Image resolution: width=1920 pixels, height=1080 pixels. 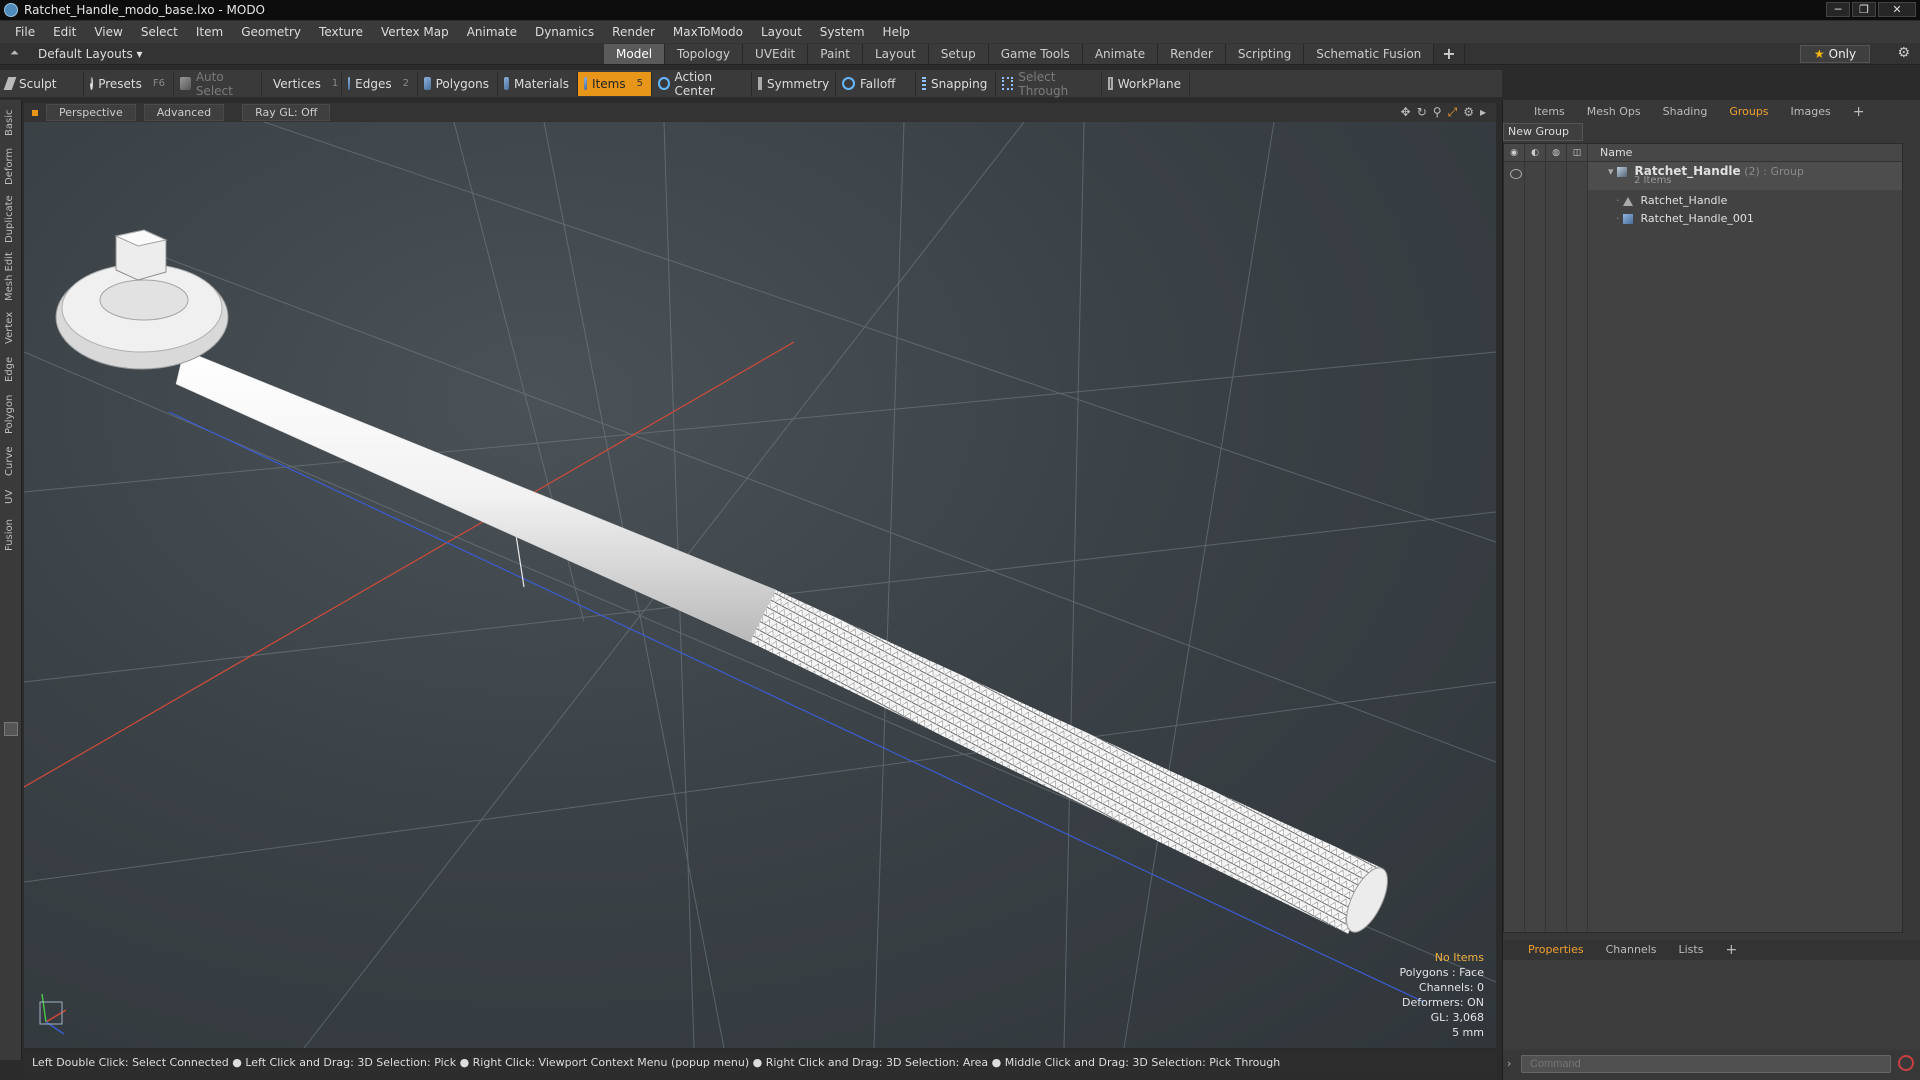 I want to click on select-through-button: Select Through, so click(x=1049, y=84).